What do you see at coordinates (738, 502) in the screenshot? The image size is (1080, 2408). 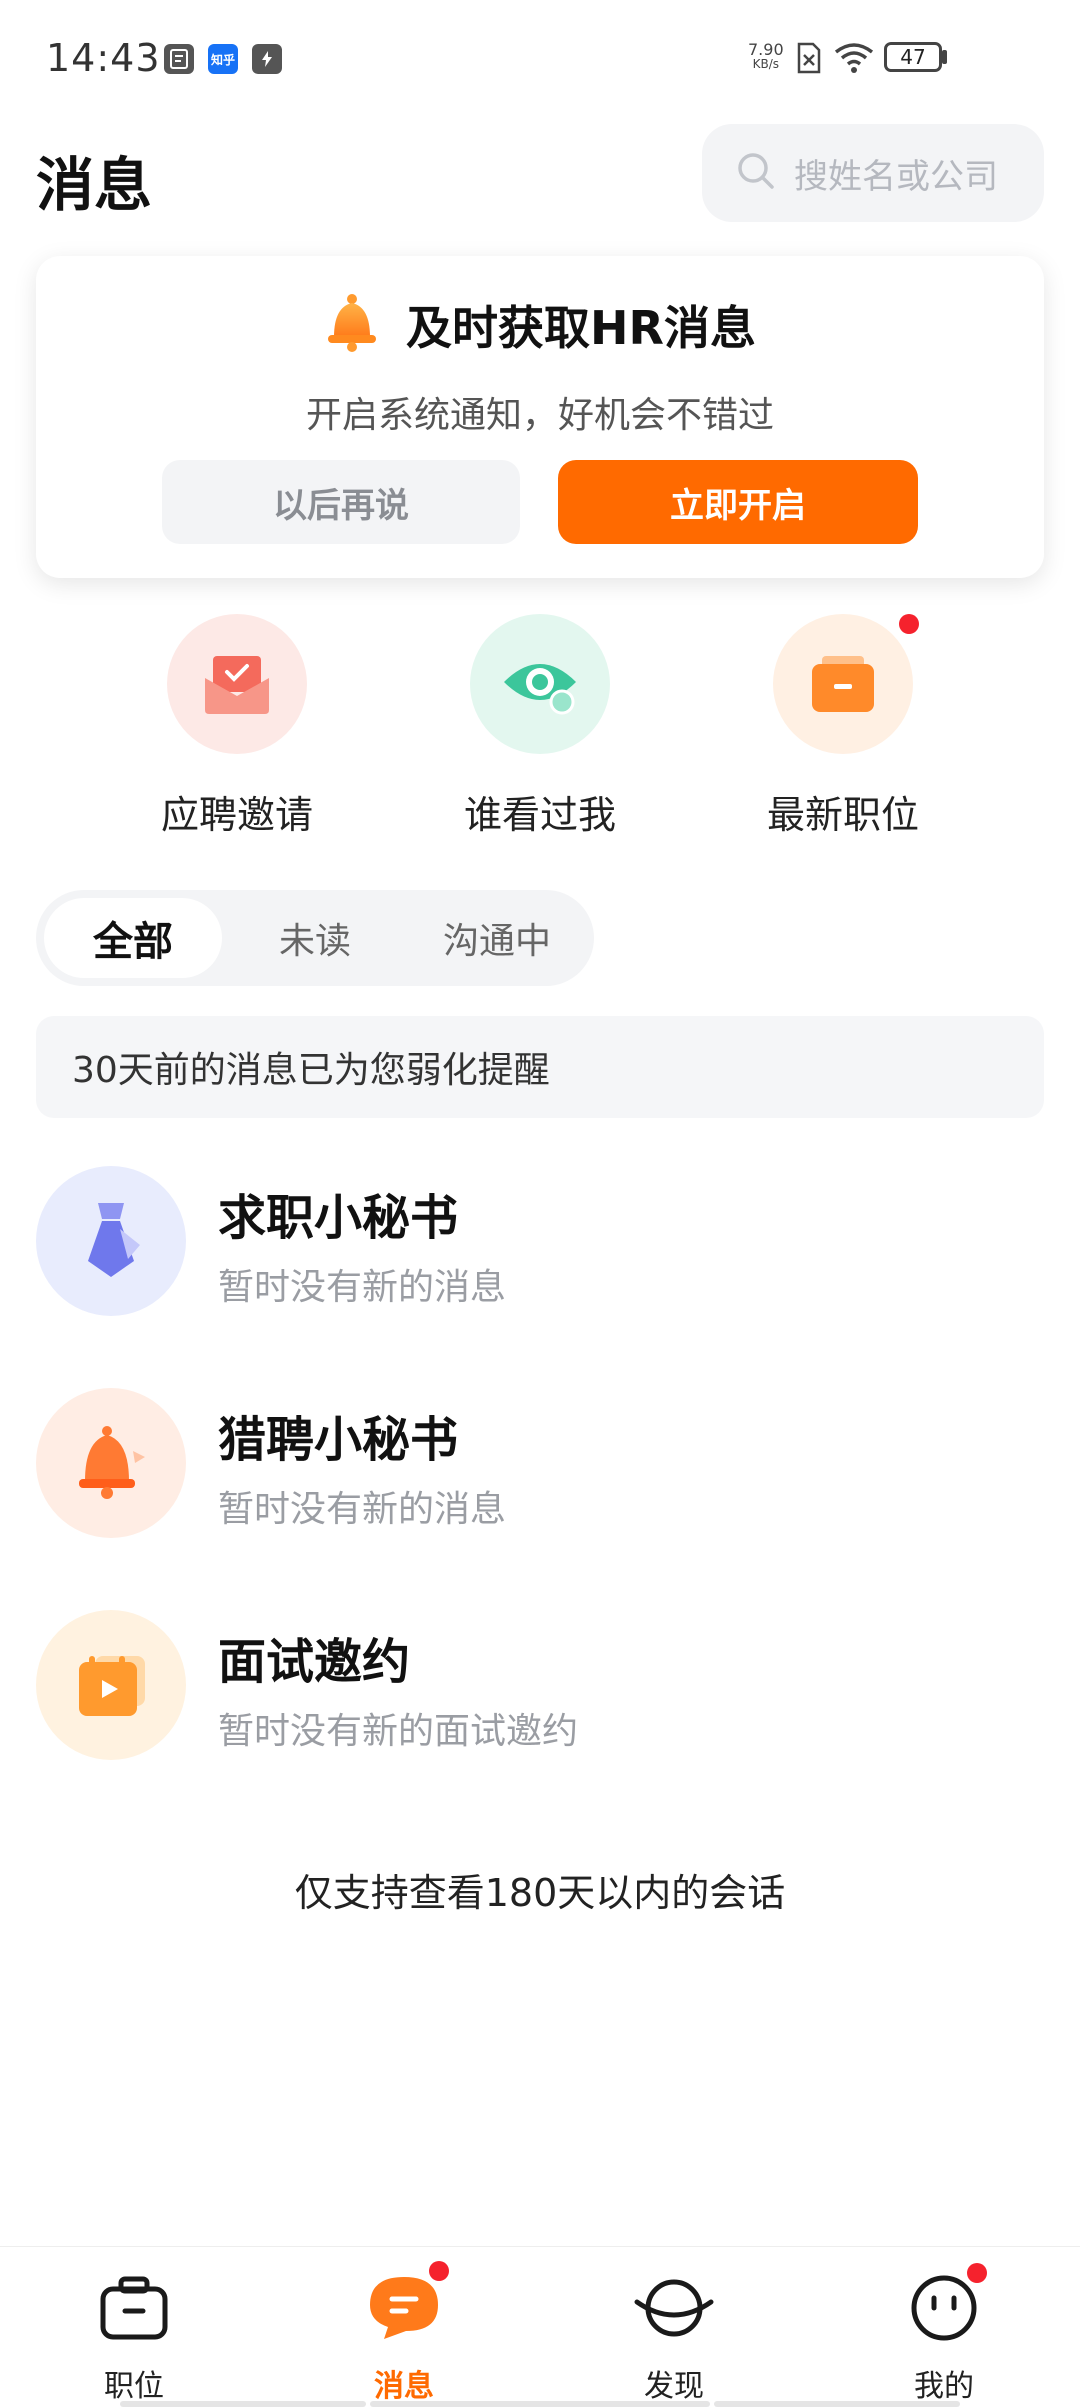 I see `enable-notifications-button: 立即开启` at bounding box center [738, 502].